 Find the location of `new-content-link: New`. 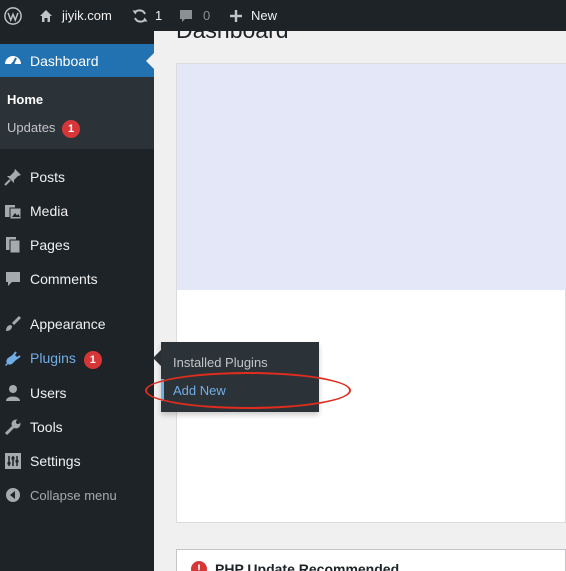

new-content-link: New is located at coordinates (253, 15).